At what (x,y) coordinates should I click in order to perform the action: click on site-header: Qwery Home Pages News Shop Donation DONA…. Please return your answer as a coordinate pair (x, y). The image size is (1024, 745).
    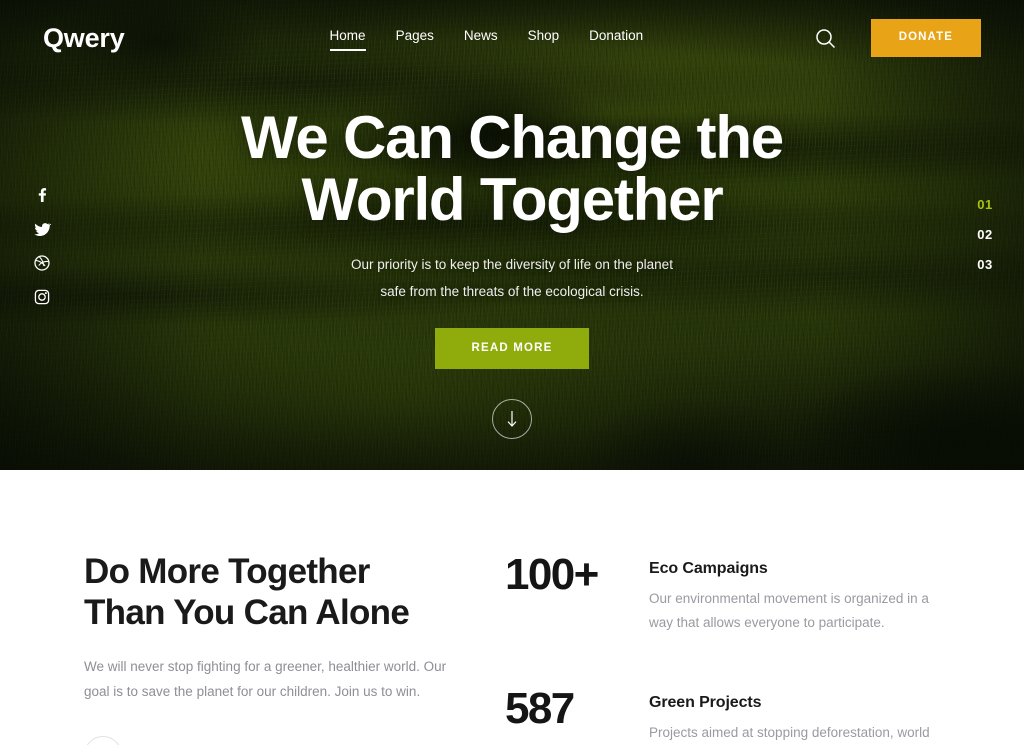
    Looking at the image, I should click on (512, 38).